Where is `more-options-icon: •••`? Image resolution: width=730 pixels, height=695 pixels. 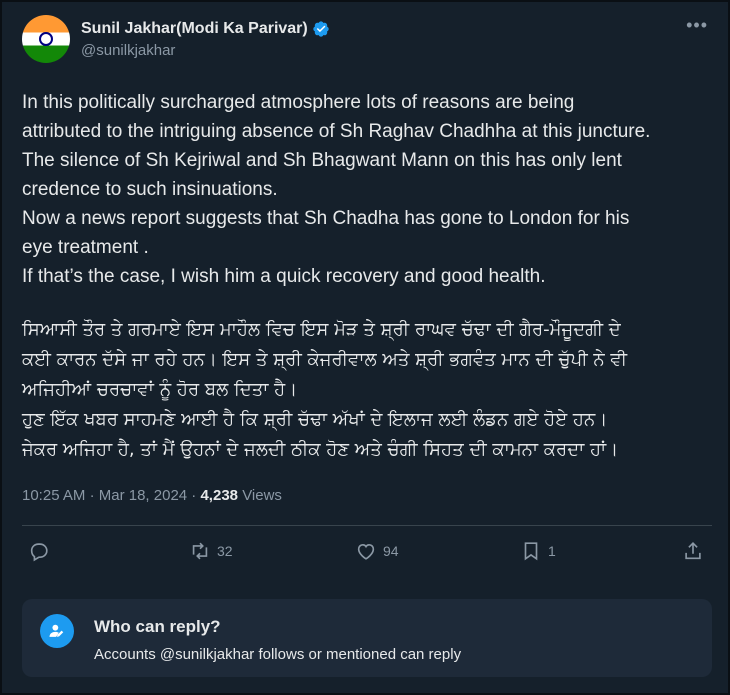
more-options-icon: ••• is located at coordinates (697, 25).